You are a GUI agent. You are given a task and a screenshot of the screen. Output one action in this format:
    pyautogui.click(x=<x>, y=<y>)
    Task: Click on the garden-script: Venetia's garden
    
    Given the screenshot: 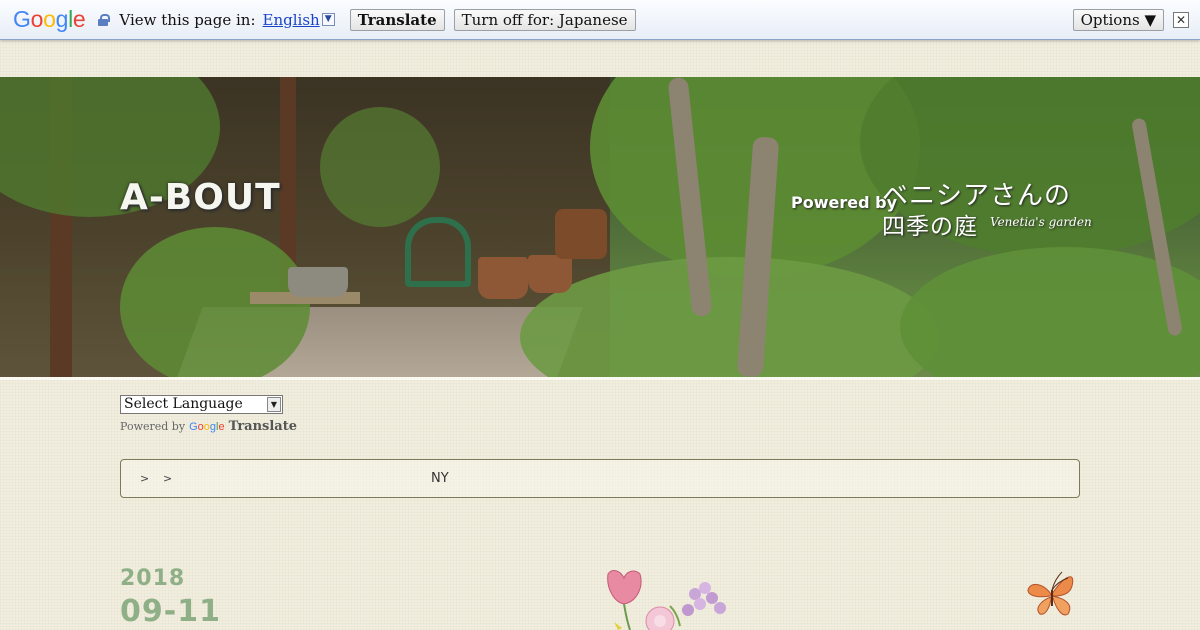 What is the action you would take?
    pyautogui.click(x=1041, y=222)
    